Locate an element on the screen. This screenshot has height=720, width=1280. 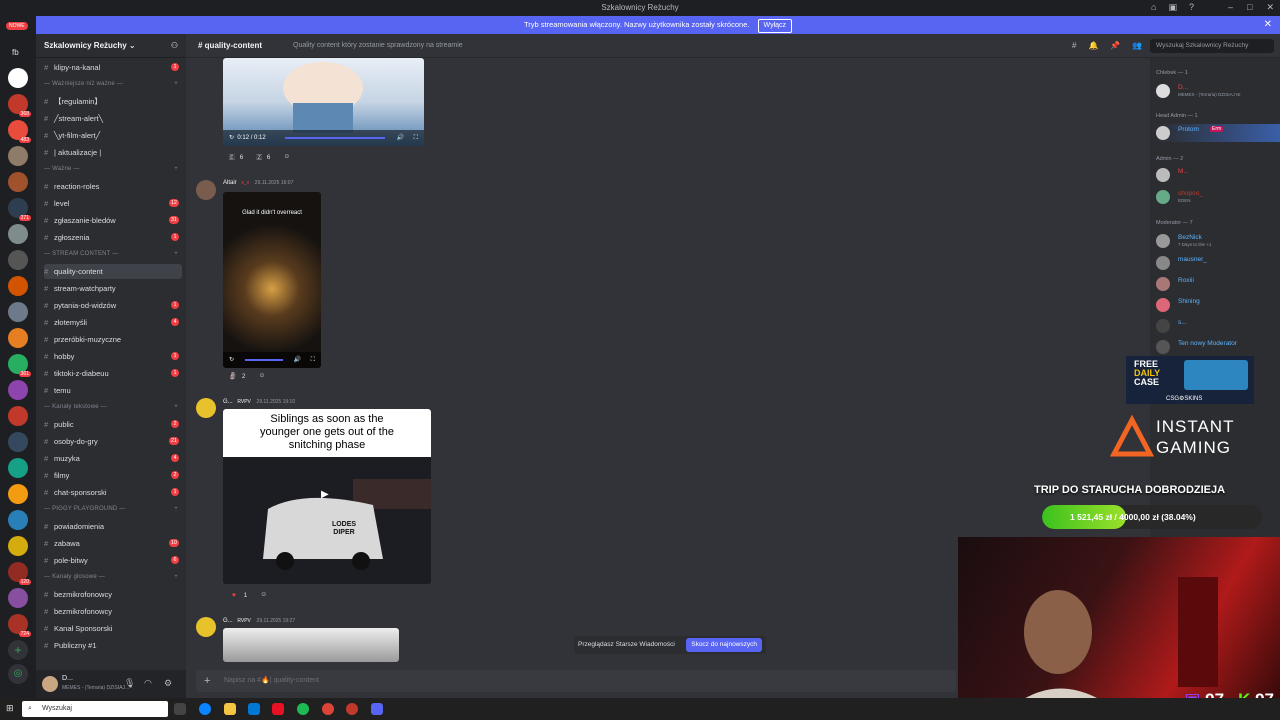
channel-item: # temu is located at coordinates (113, 390).